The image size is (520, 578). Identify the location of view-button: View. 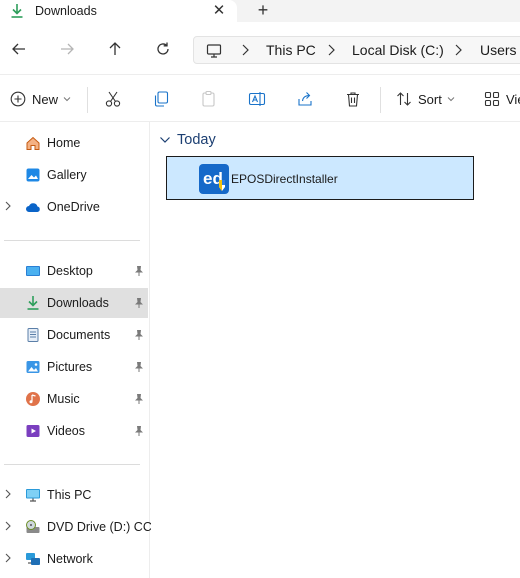
(502, 99).